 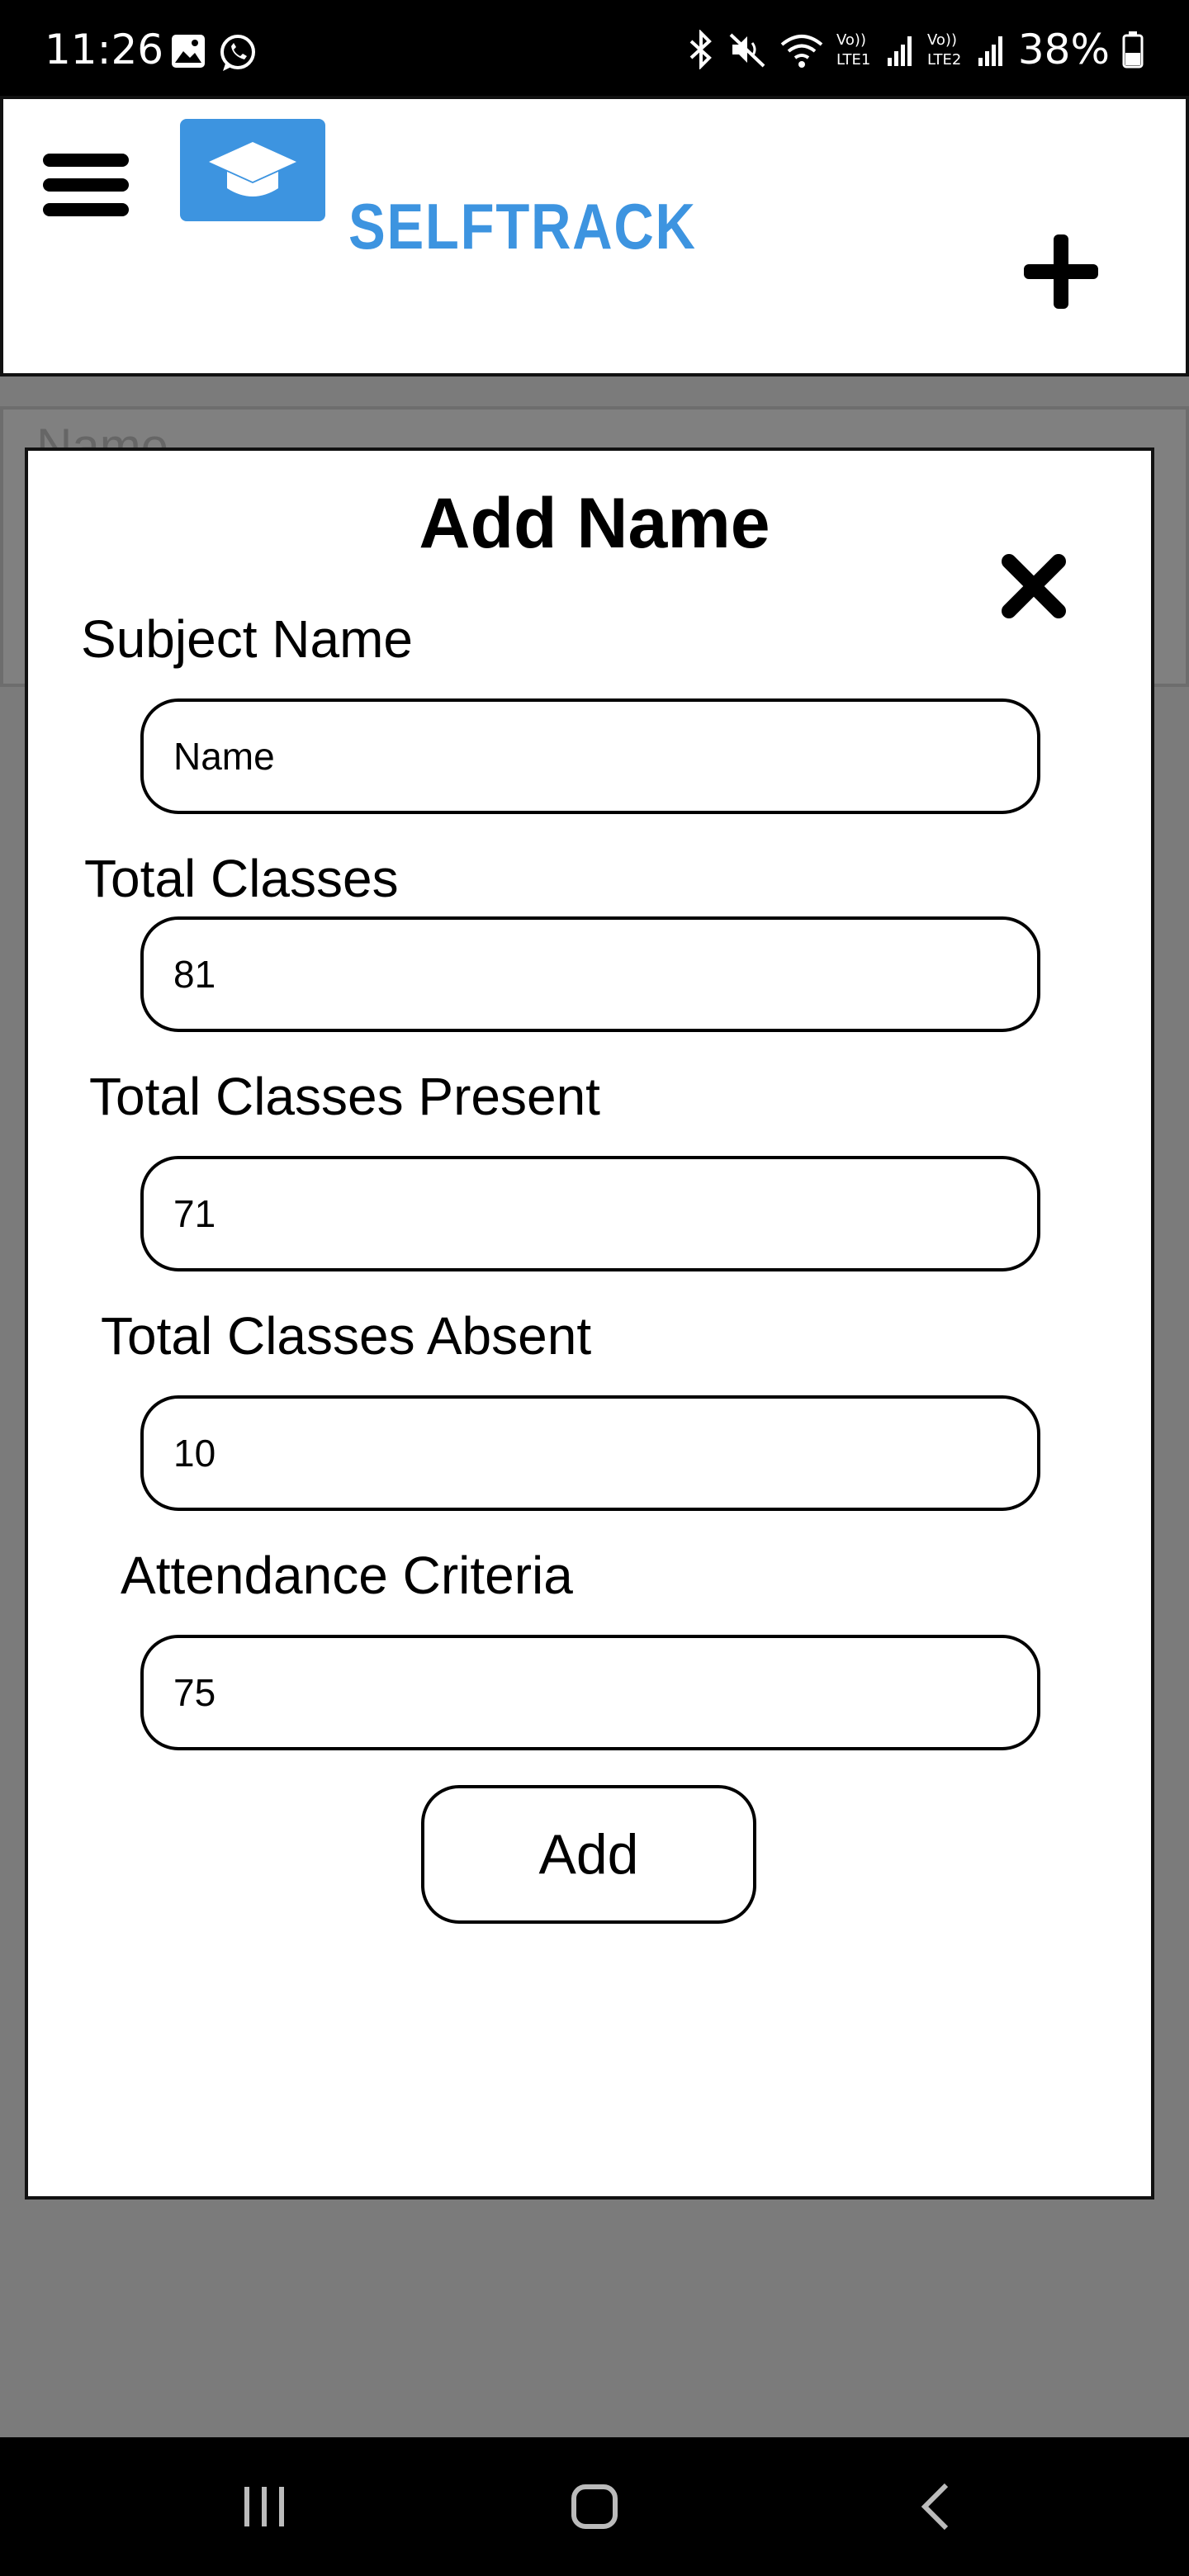 I want to click on bluetooth-icon, so click(x=700, y=49).